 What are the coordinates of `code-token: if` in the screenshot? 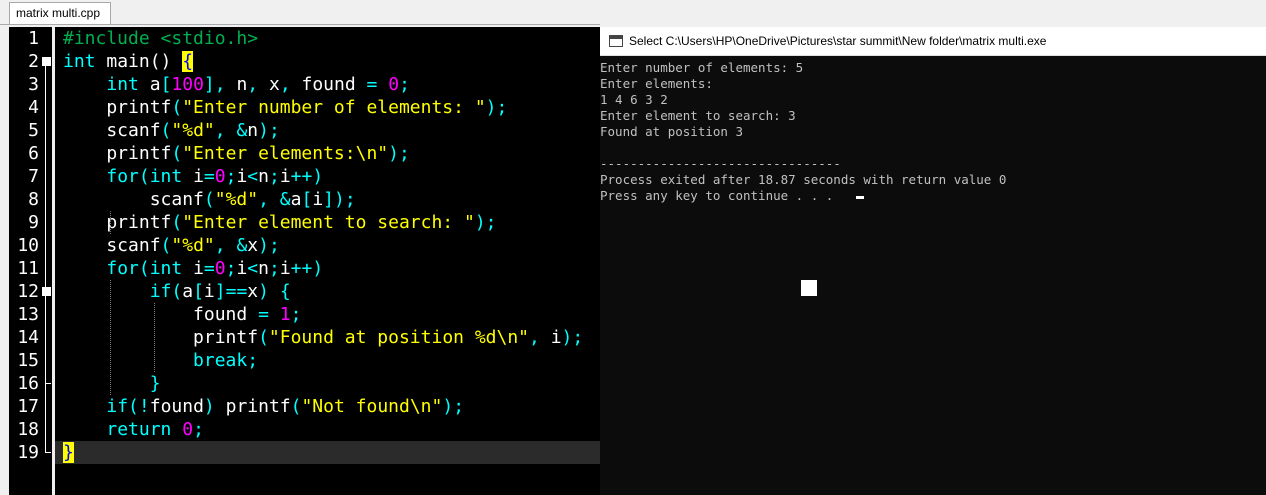 It's located at (117, 406).